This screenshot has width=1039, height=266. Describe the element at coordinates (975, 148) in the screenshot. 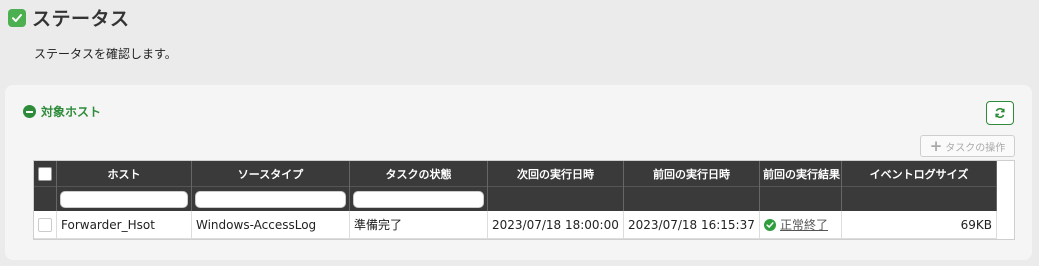

I see `task-operation-label: タスクの操作` at that location.